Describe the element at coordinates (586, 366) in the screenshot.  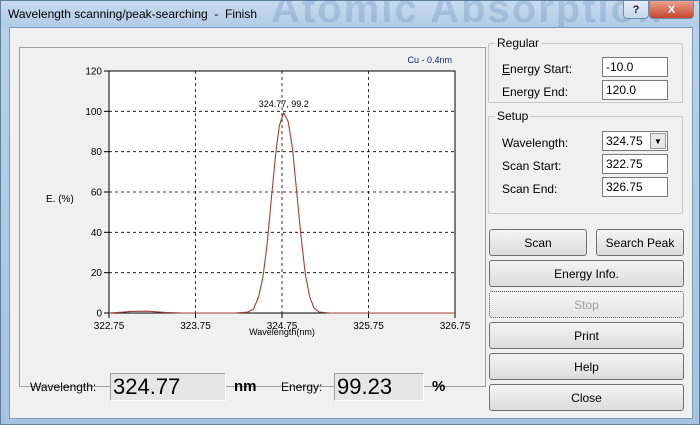
I see `help-button: Help` at that location.